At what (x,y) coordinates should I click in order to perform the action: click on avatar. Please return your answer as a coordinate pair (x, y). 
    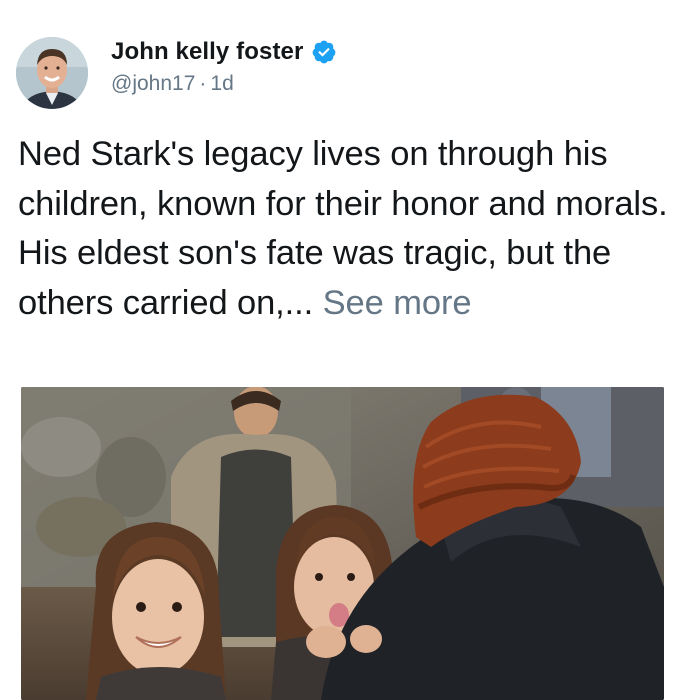
    Looking at the image, I should click on (52, 73).